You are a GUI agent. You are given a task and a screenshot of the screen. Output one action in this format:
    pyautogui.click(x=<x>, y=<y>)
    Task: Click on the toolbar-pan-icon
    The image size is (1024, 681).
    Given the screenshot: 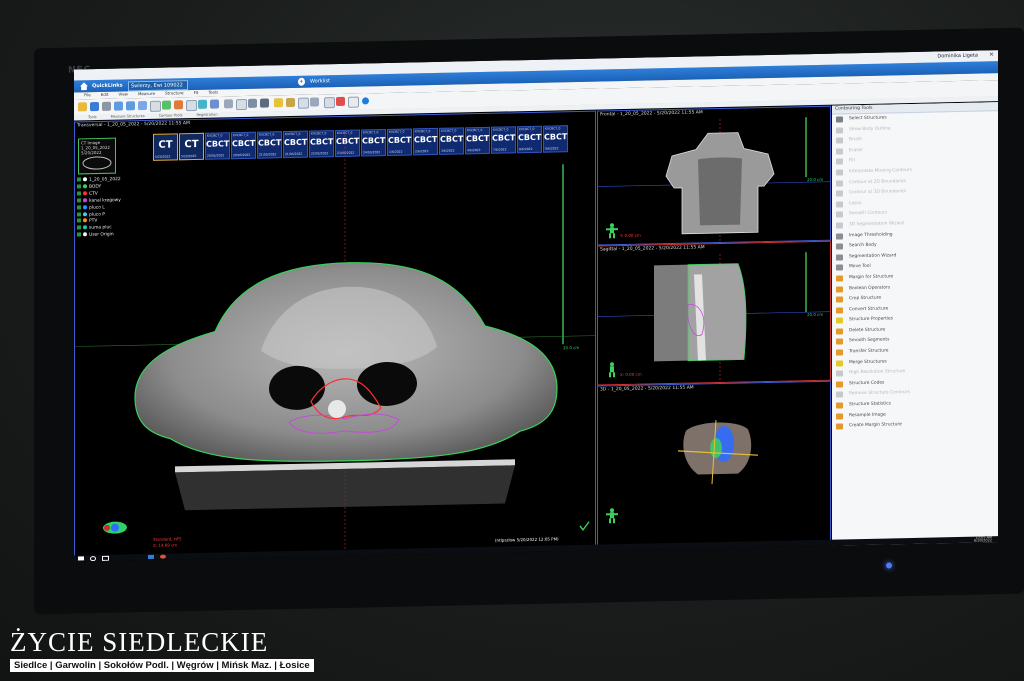 What is the action you would take?
    pyautogui.click(x=166, y=105)
    